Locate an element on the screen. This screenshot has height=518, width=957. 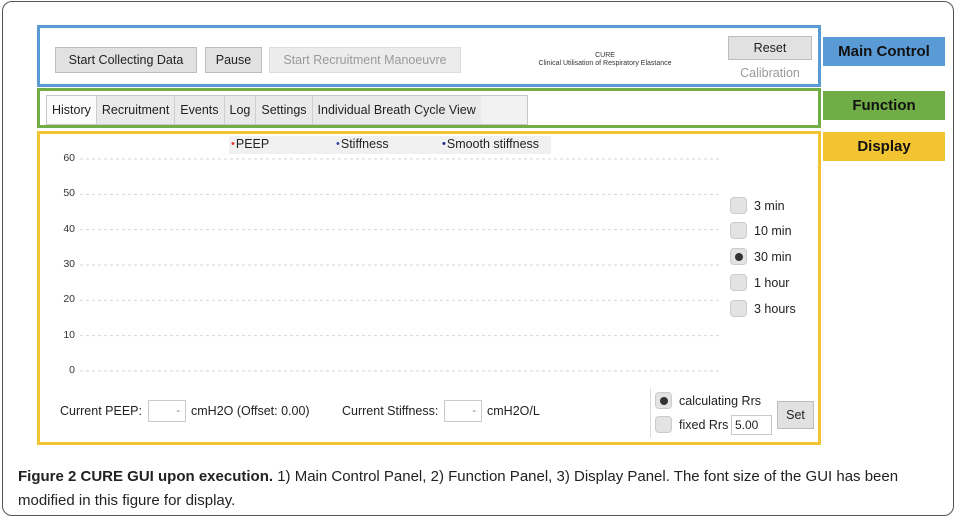
y-tick-label: 20 is located at coordinates (69, 299).